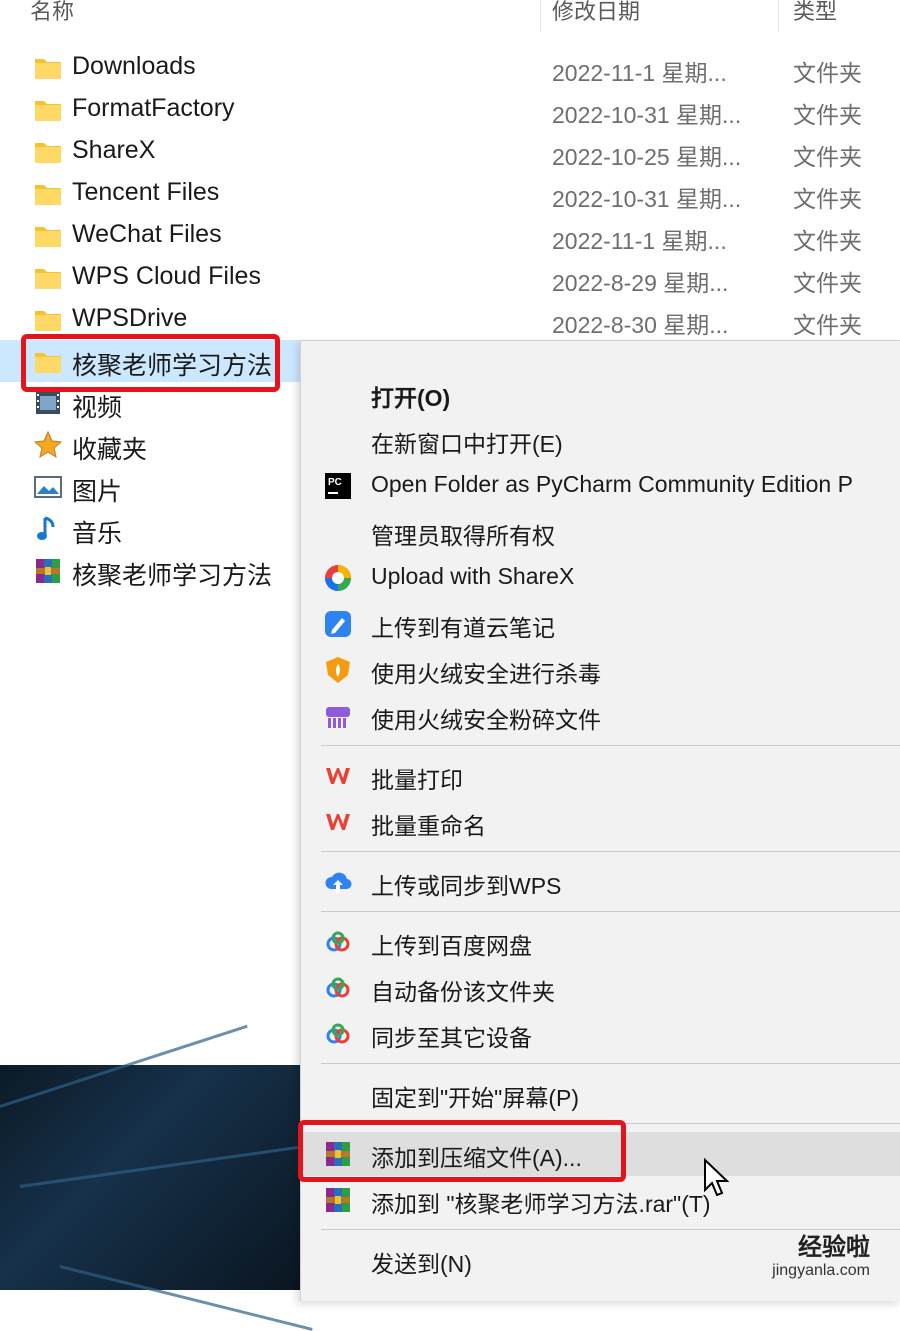  Describe the element at coordinates (450, 193) in the screenshot. I see `file-row: Tencent Files 2022-10-31 星期... 文件夹` at that location.